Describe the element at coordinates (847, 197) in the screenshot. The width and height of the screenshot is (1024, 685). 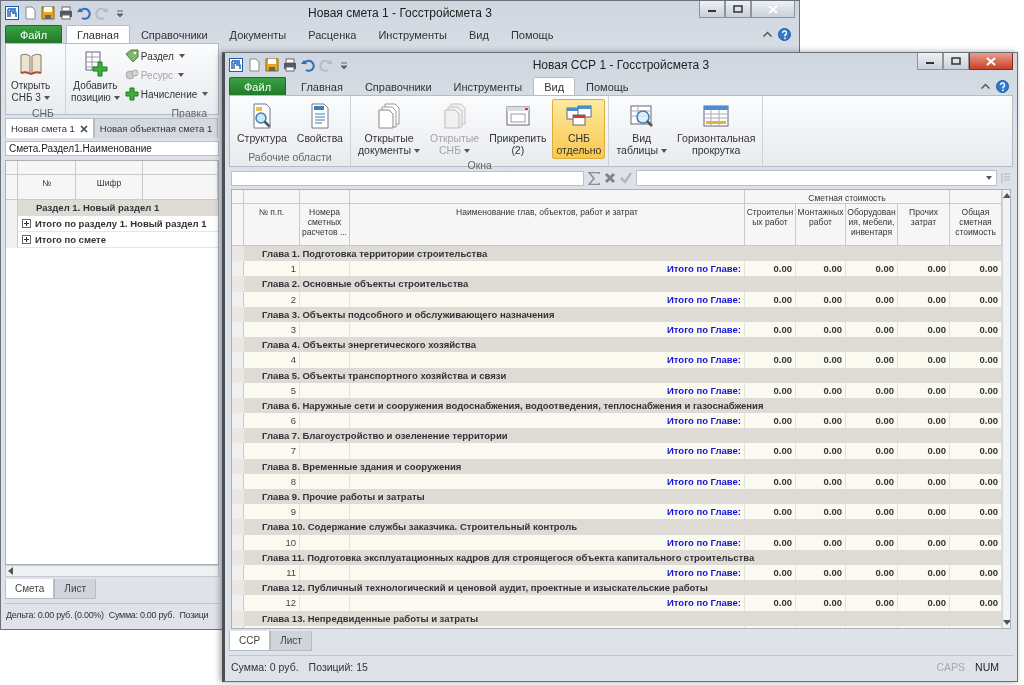
I see `column-group-header: Сметная стоимость` at that location.